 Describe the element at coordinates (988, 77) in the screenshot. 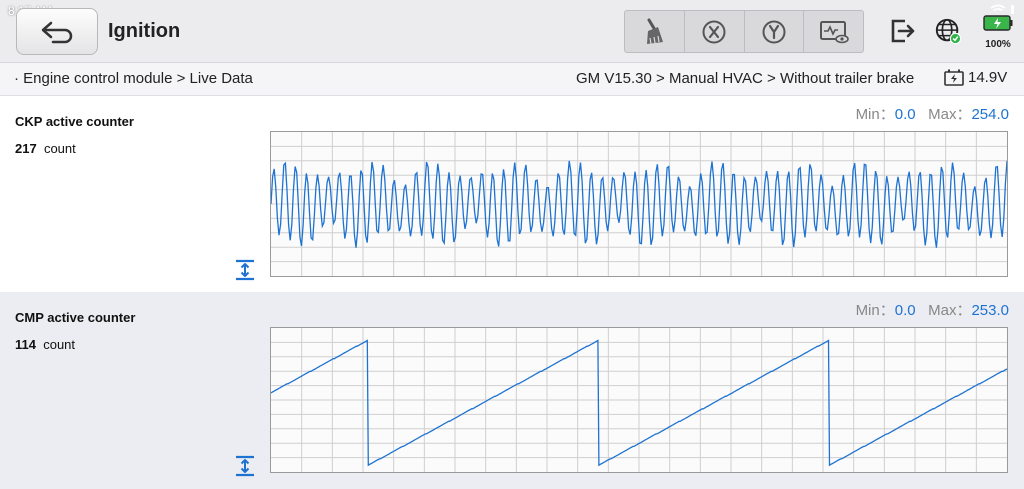

I see `voltage-value: 14.9V` at that location.